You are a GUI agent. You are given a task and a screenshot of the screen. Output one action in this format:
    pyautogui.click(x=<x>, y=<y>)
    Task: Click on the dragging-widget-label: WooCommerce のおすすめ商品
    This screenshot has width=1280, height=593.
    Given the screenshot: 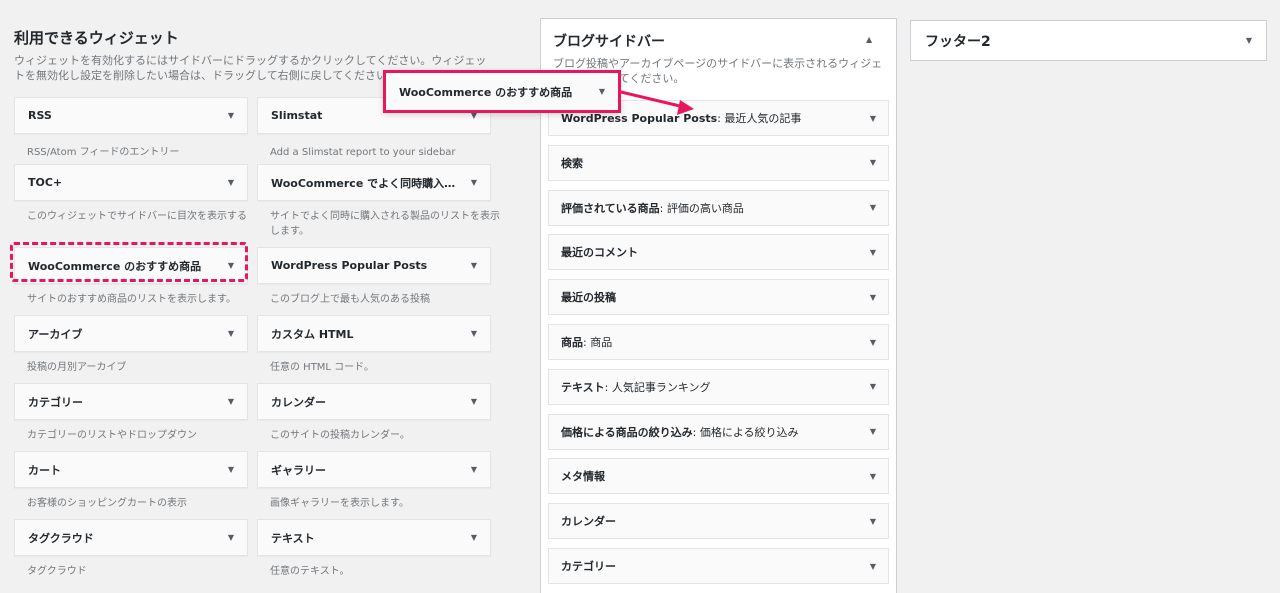 What is the action you would take?
    pyautogui.click(x=486, y=92)
    